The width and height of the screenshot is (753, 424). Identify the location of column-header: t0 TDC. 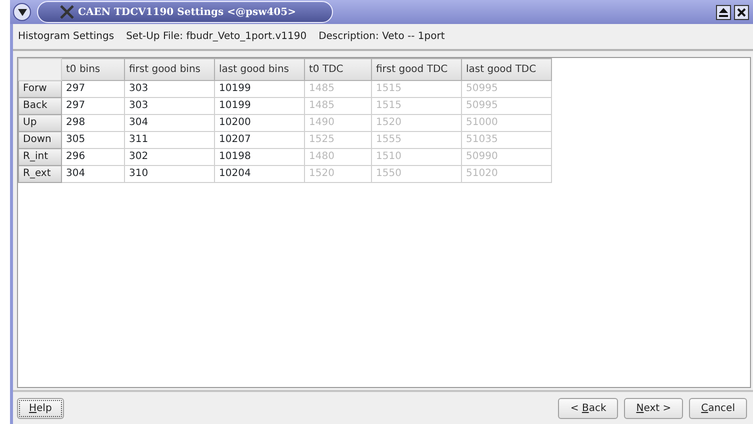
(338, 69).